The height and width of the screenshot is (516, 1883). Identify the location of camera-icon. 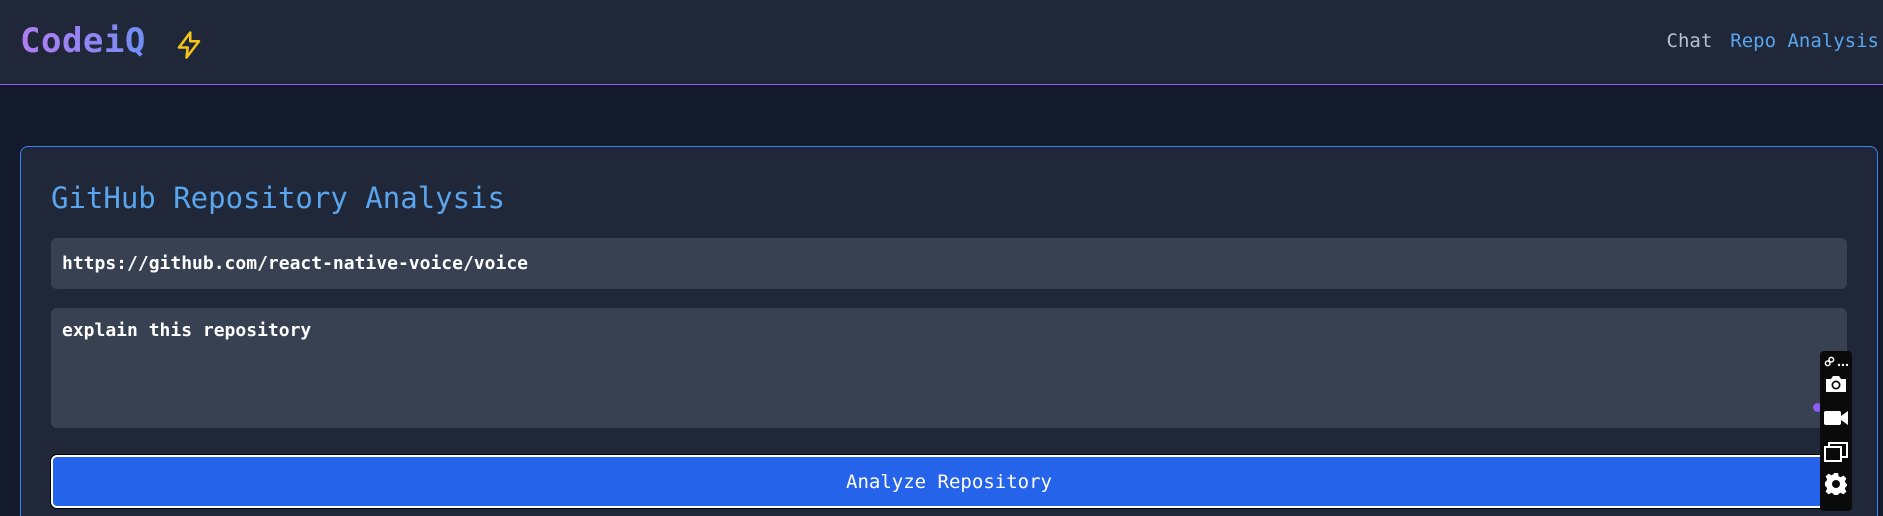
(1836, 384).